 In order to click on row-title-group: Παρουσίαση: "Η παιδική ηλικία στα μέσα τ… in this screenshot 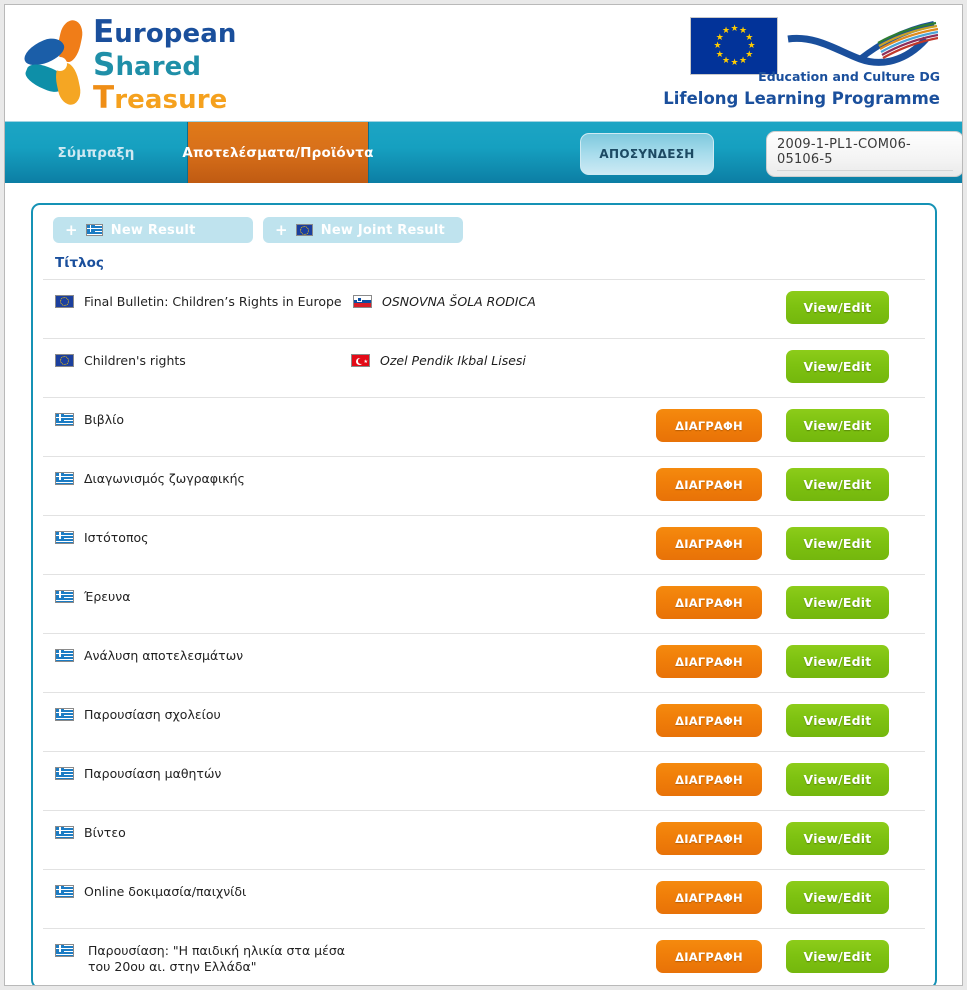, I will do `click(200, 959)`.